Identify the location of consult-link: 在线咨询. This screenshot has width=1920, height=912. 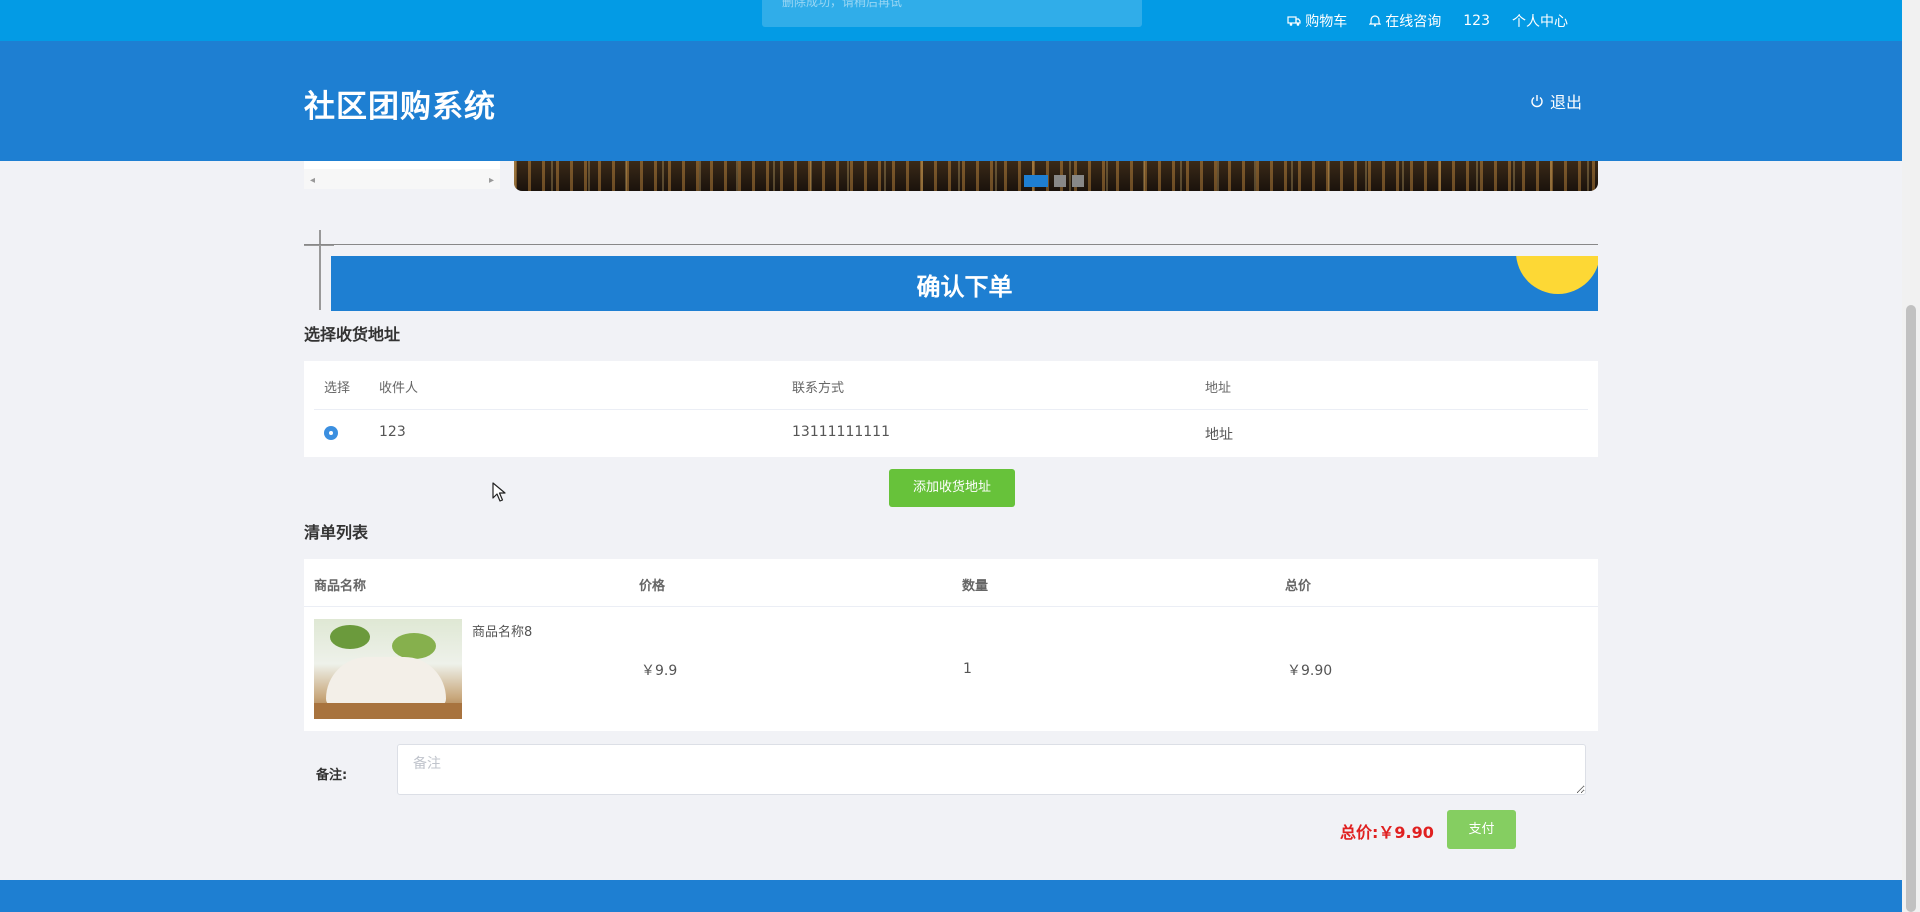
(1405, 21).